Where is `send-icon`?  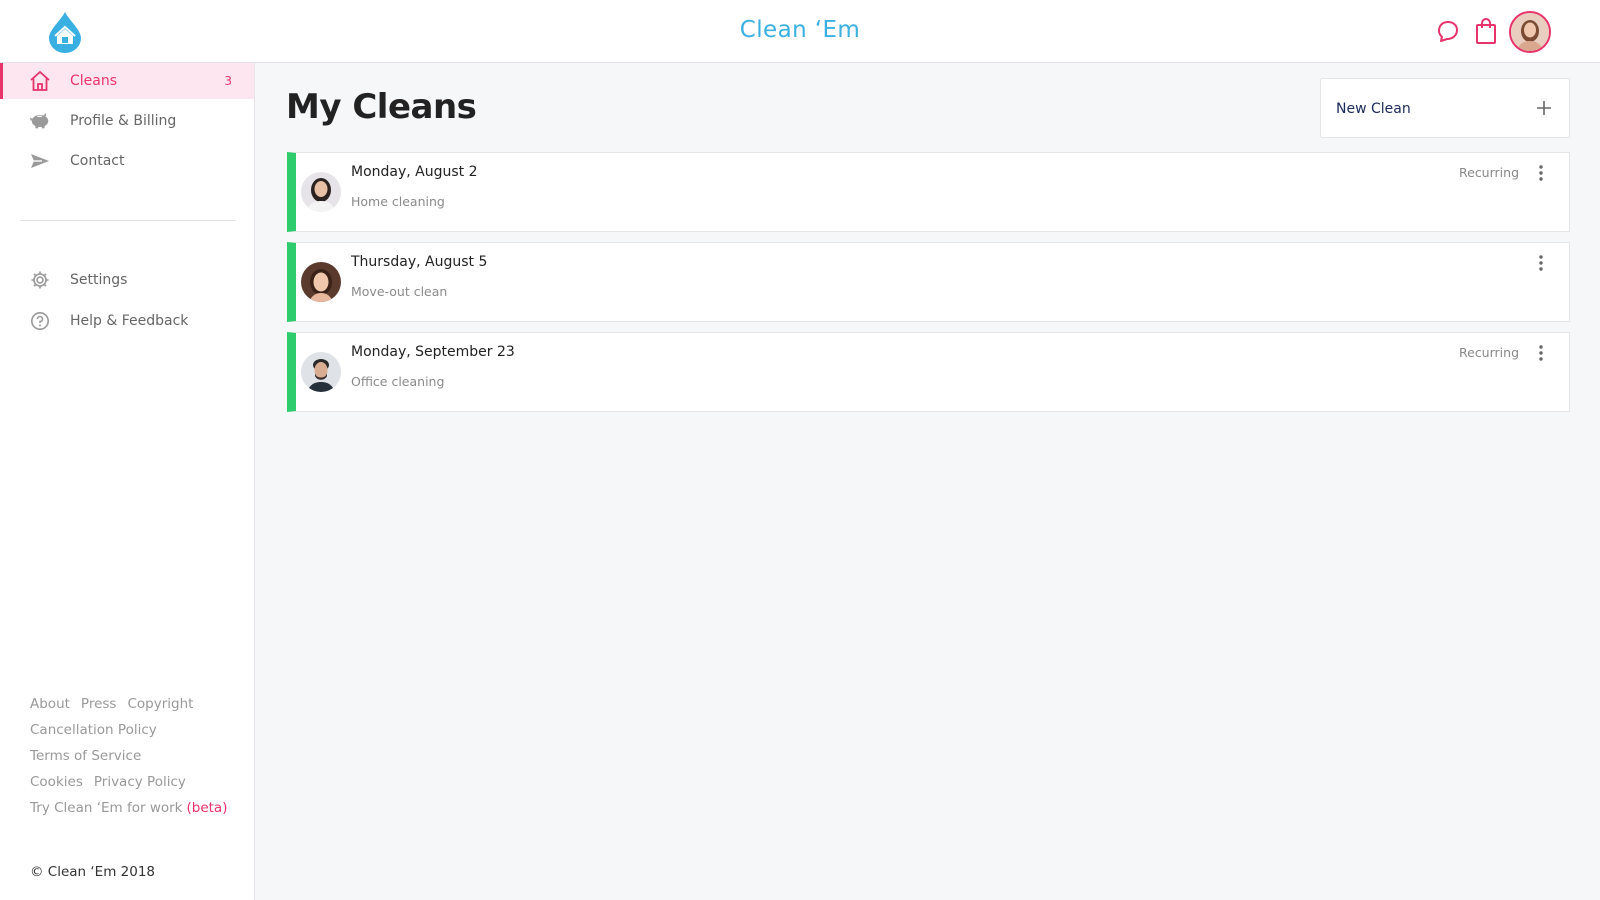
send-icon is located at coordinates (40, 161).